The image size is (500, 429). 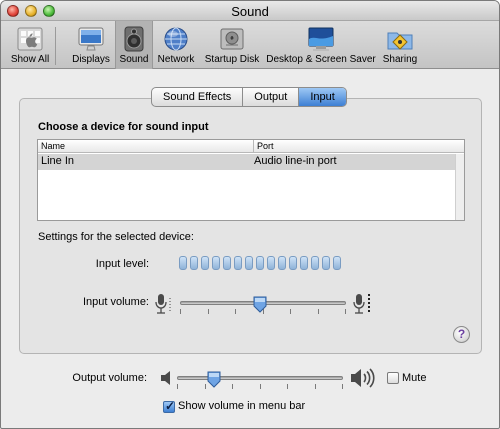 I want to click on toolbar-network: Network, so click(x=176, y=45).